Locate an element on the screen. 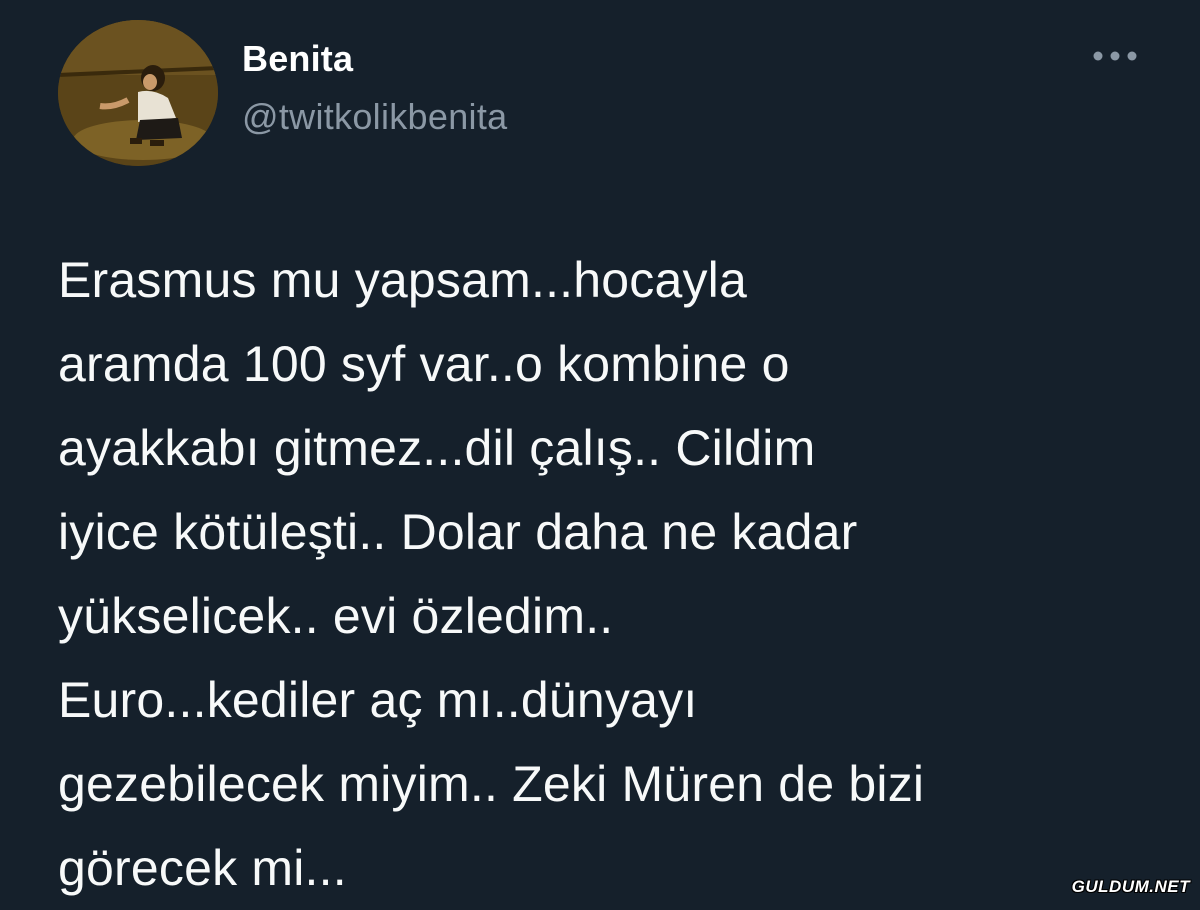  author-display-name: Benita is located at coordinates (297, 59).